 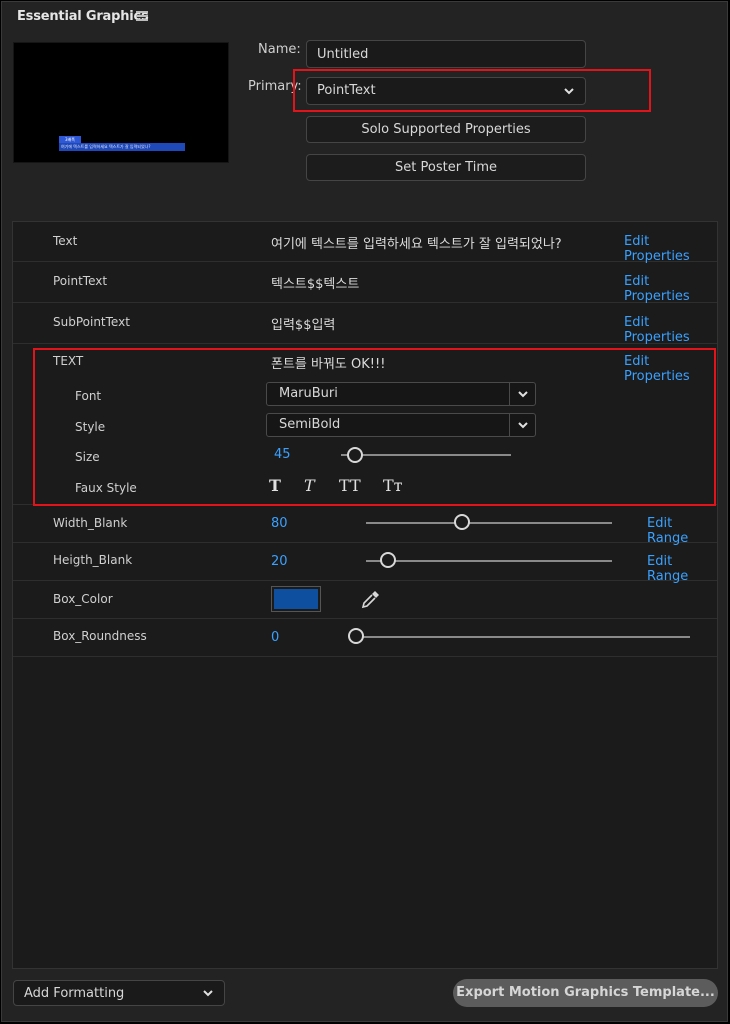 I want to click on property-label: Width_Blank, so click(x=90, y=523).